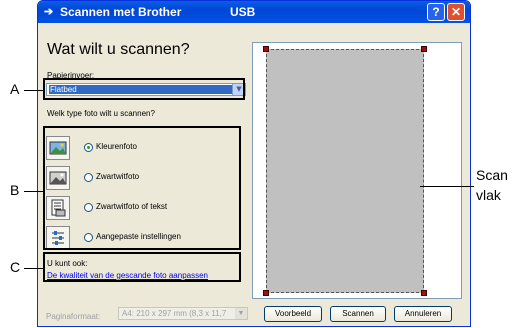 This screenshot has width=523, height=328. Describe the element at coordinates (49, 12) in the screenshot. I see `scanner-arrow-icon: ➔` at that location.